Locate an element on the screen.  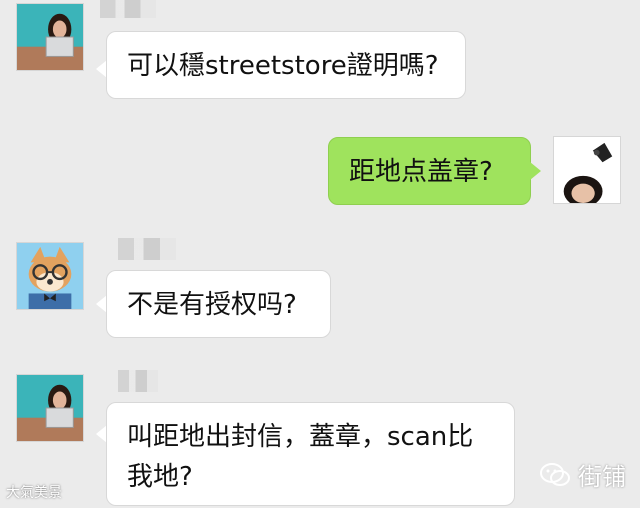
message-bubble-incoming: 叫距地出封信，蓋章，scan比我地? is located at coordinates (310, 454).